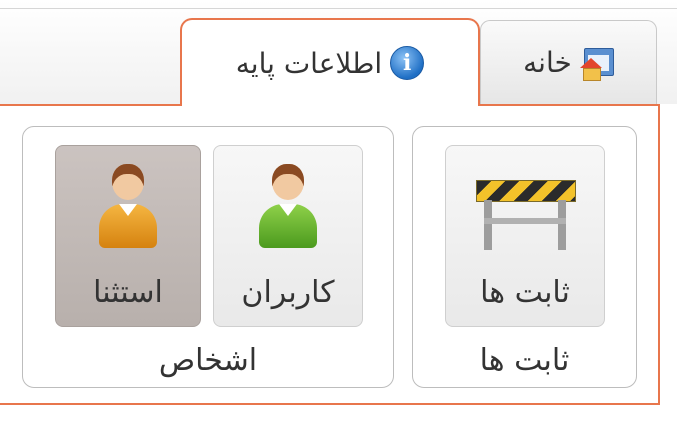 The width and height of the screenshot is (677, 425). Describe the element at coordinates (288, 207) in the screenshot. I see `user-green-icon` at that location.